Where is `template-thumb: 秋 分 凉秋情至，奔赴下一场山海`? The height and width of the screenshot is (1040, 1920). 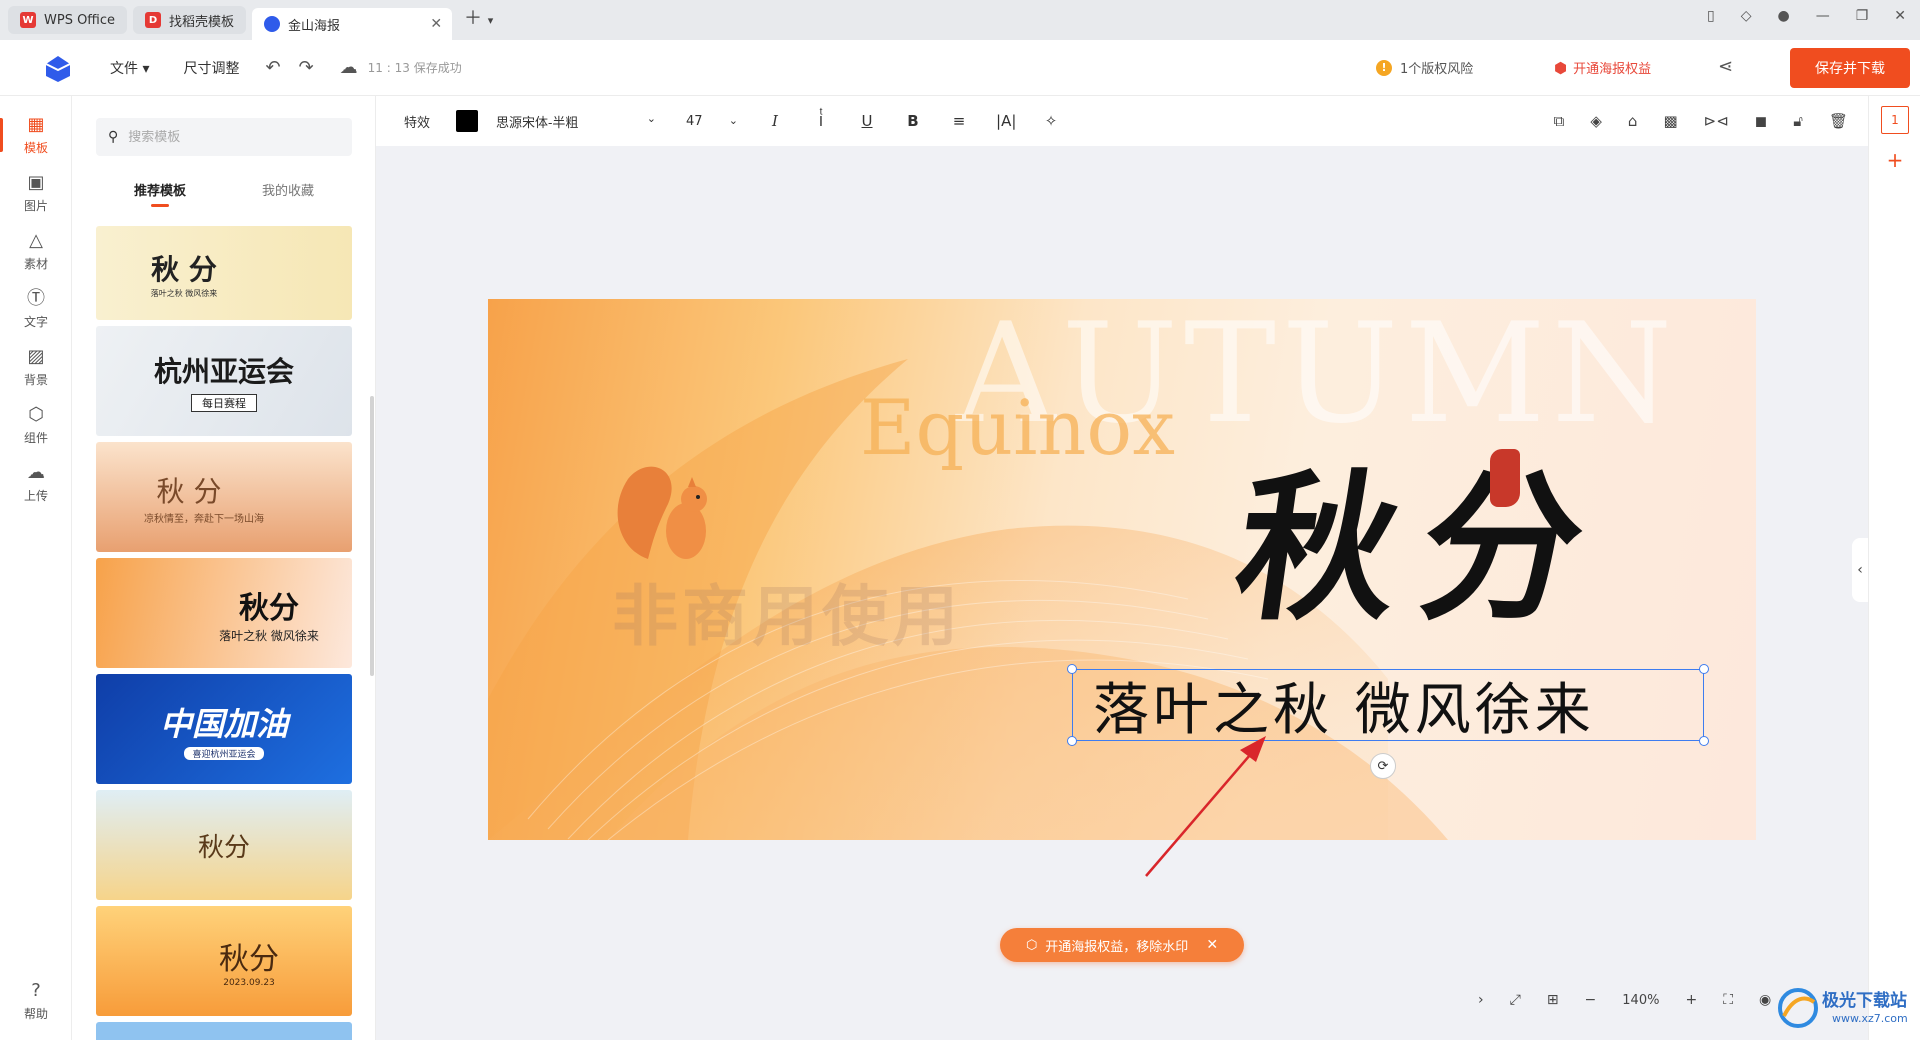 template-thumb: 秋 分 凉秋情至，奔赴下一场山海 is located at coordinates (224, 497).